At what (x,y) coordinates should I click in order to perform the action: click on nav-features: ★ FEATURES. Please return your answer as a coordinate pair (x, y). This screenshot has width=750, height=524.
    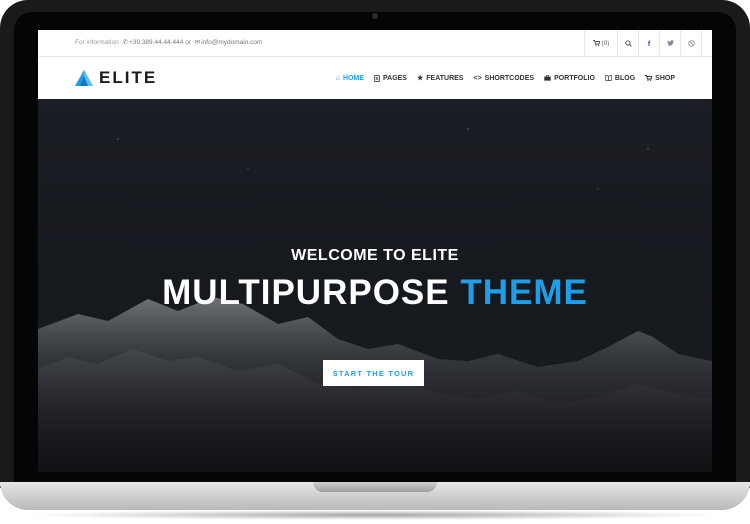
    Looking at the image, I should click on (440, 78).